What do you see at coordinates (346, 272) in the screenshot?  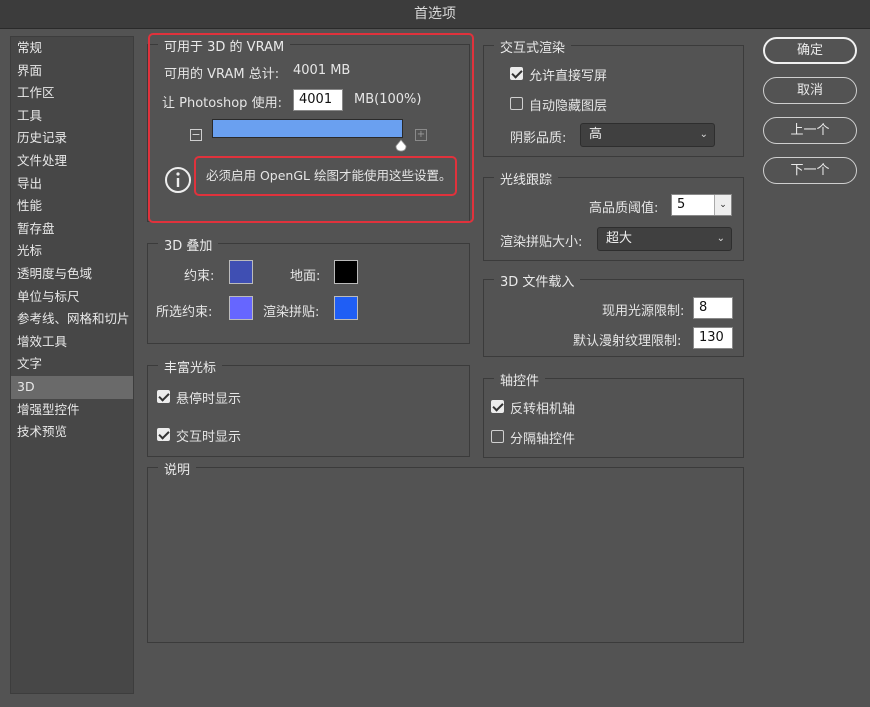 I see `ground-color-swatch` at bounding box center [346, 272].